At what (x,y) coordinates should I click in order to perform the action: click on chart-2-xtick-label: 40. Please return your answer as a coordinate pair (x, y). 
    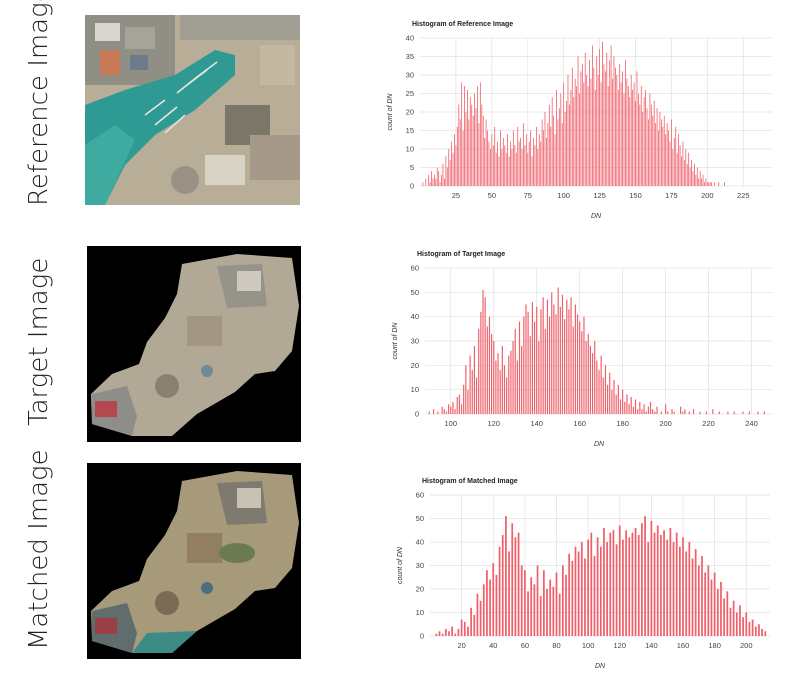
    Looking at the image, I should click on (493, 645).